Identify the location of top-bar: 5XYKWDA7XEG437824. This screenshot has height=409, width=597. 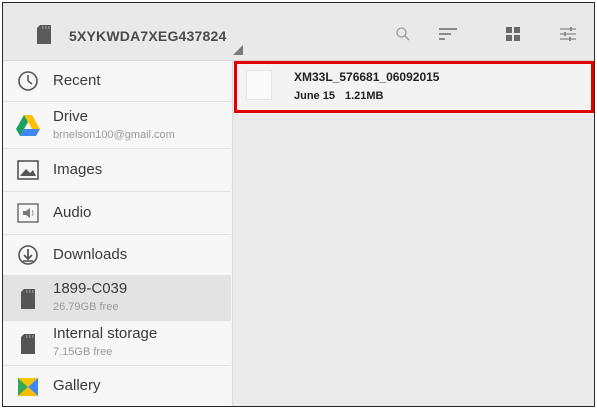
(298, 32).